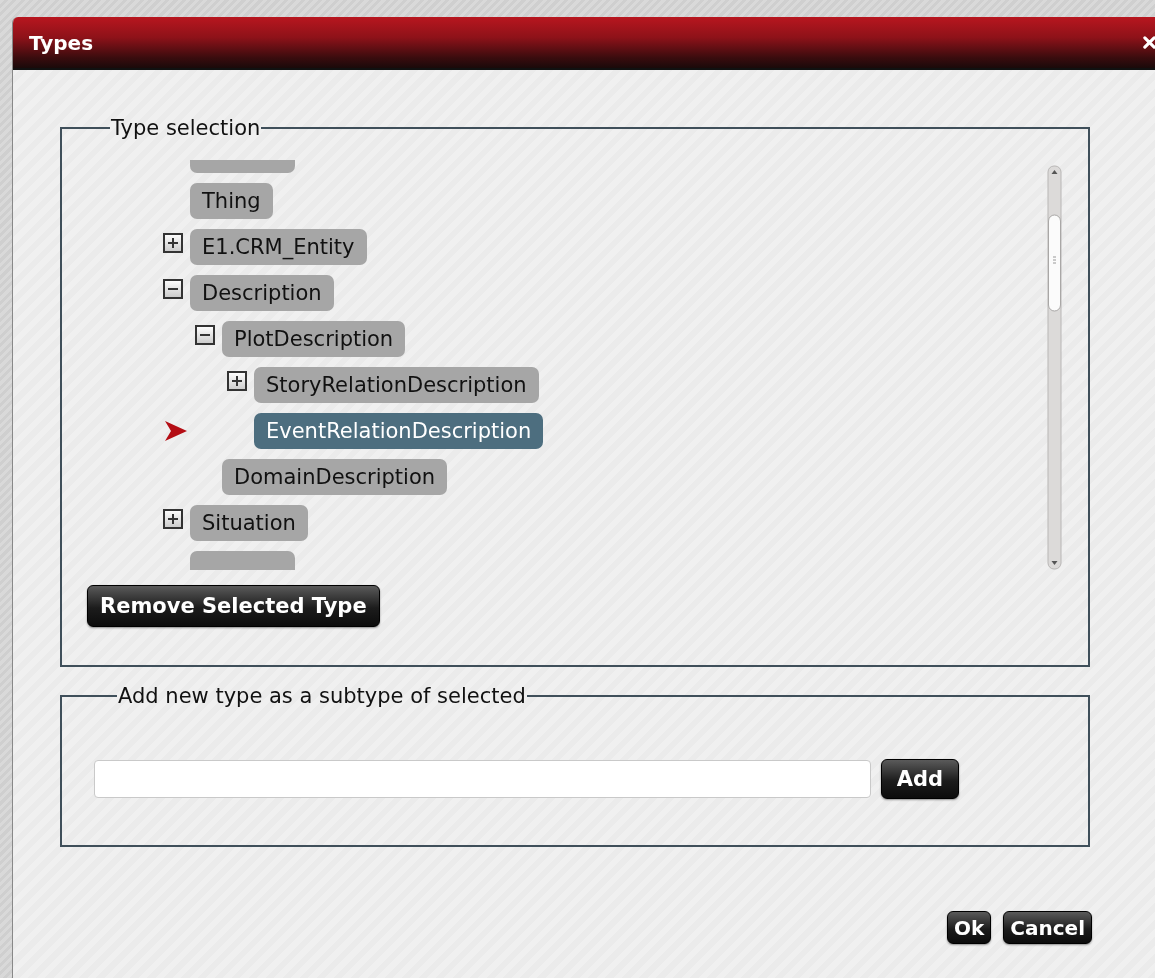 The height and width of the screenshot is (978, 1155). I want to click on group-legend: Add new type as a subtype of selected, so click(322, 696).